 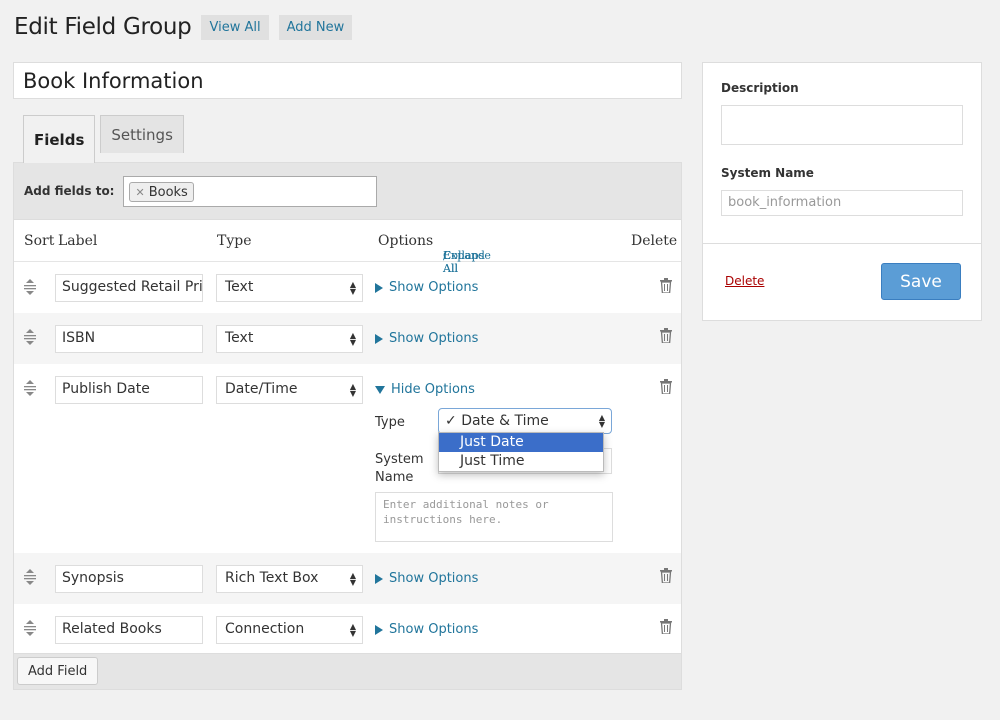 I want to click on description-textarea, so click(x=842, y=125).